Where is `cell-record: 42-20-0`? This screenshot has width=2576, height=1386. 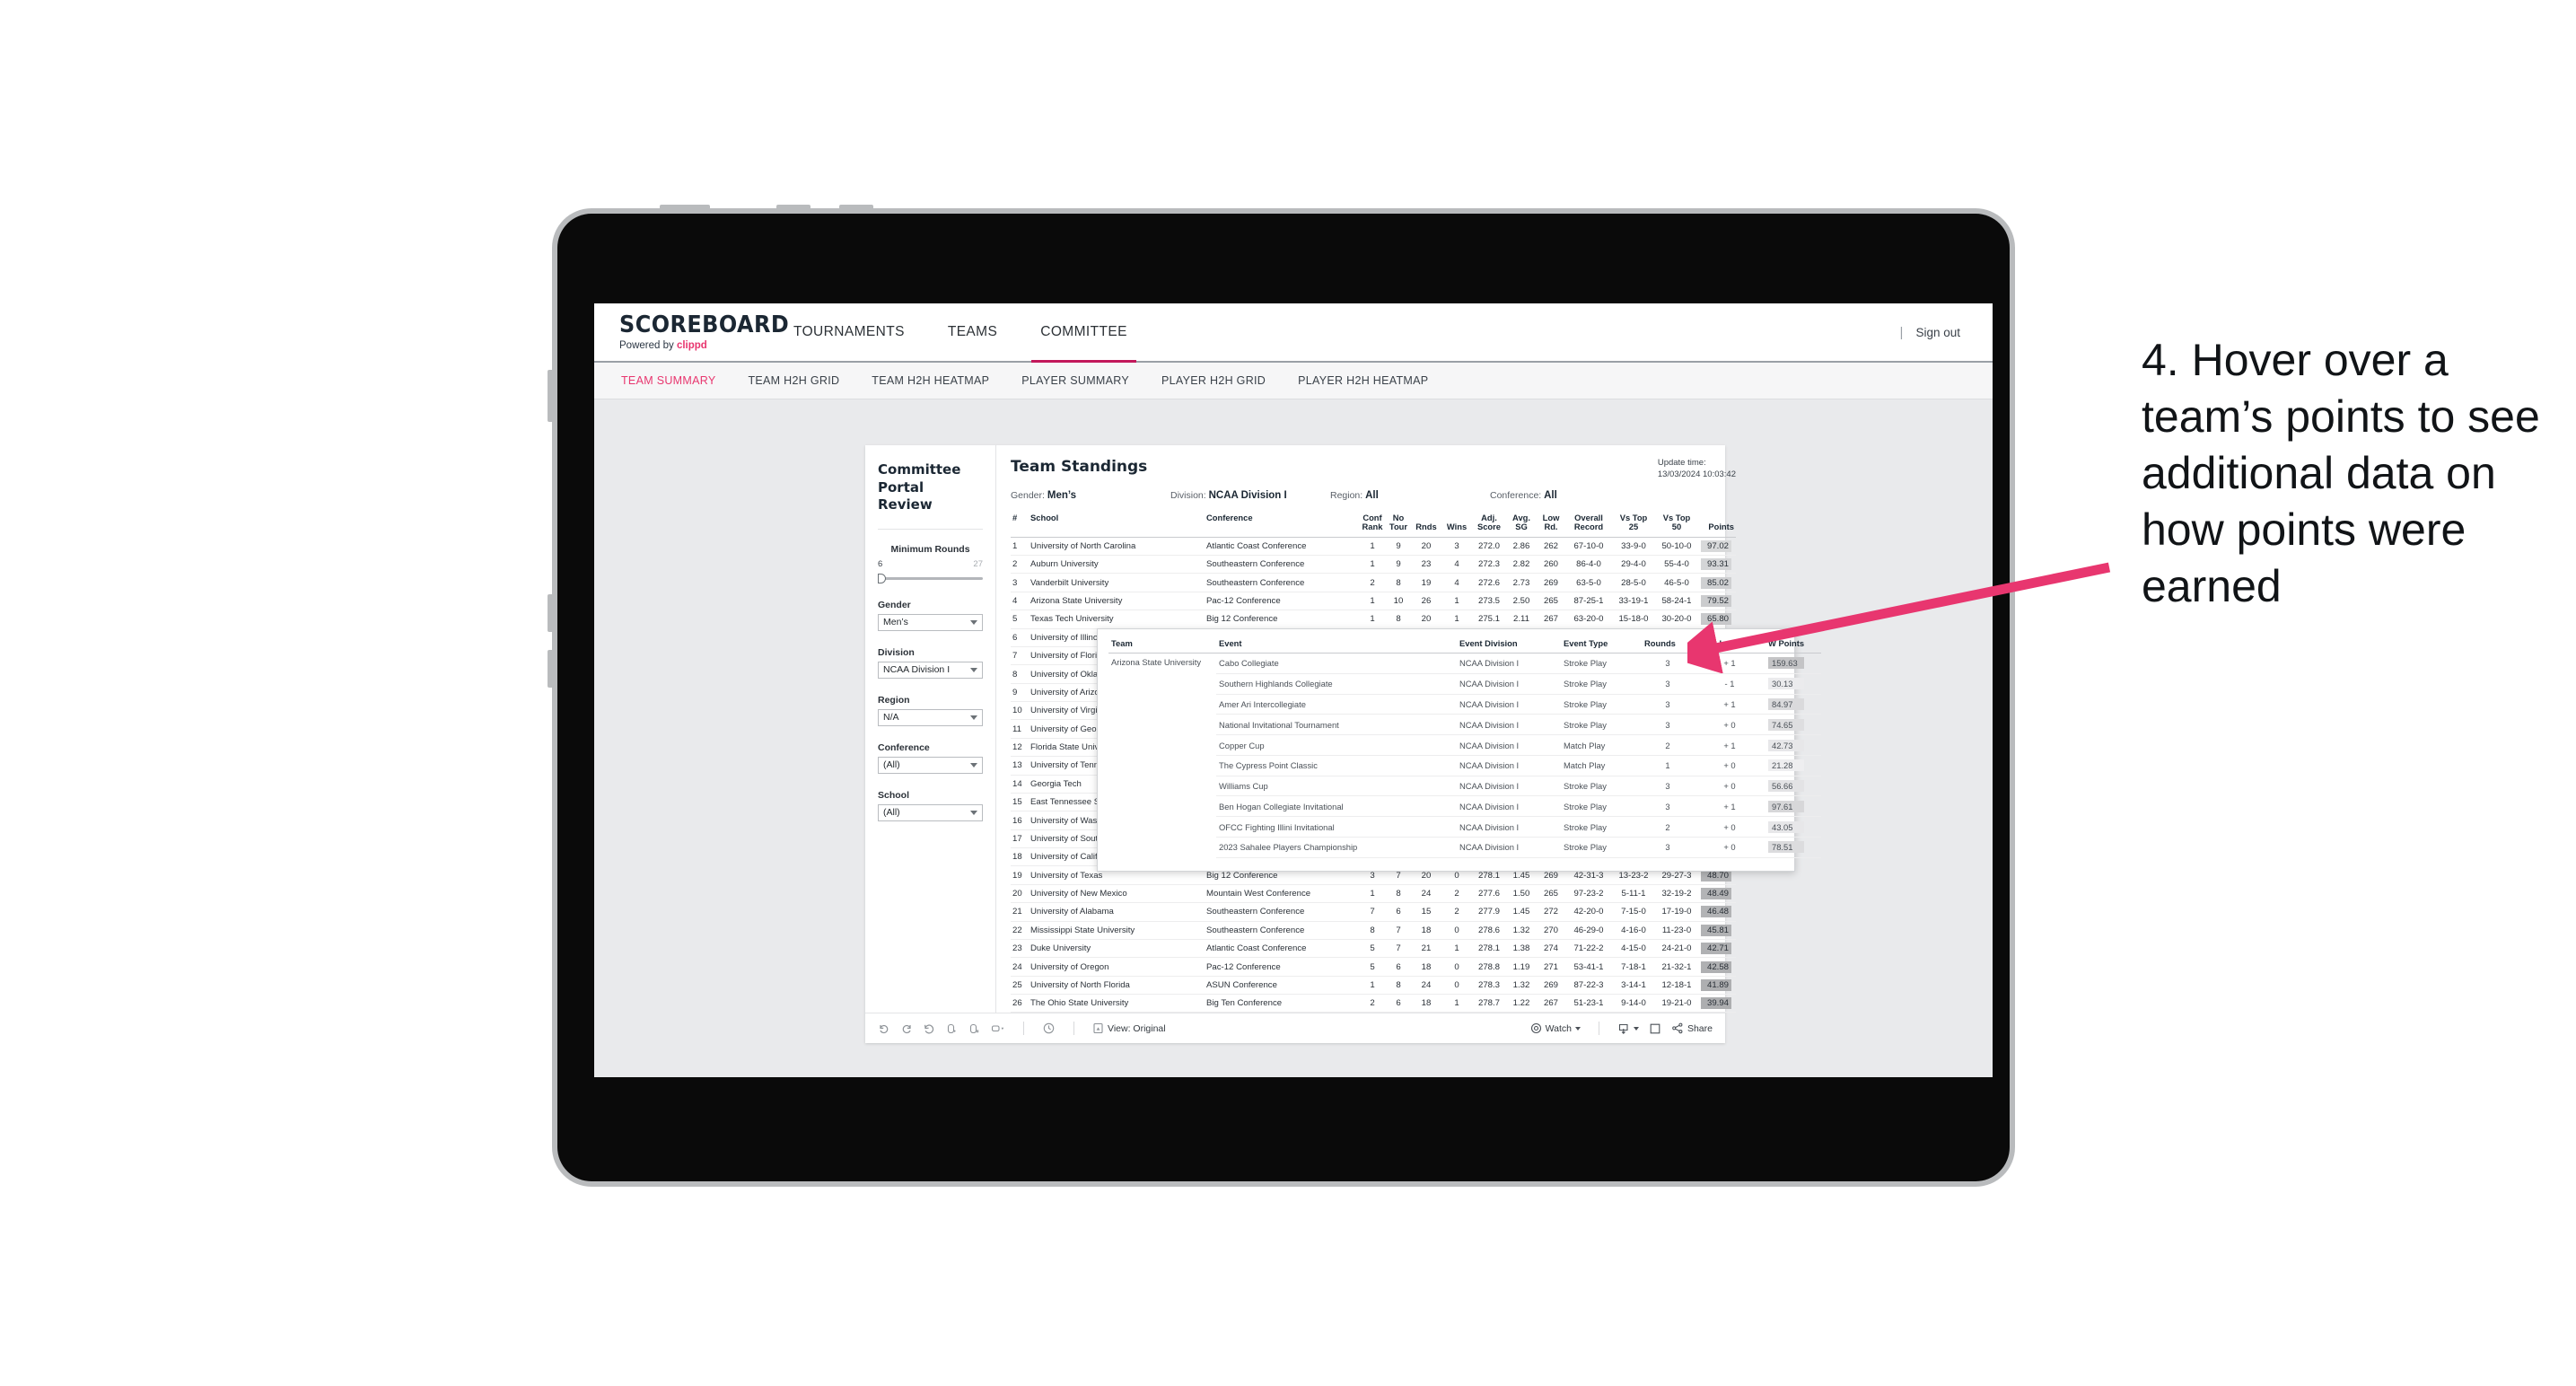 cell-record: 42-20-0 is located at coordinates (1588, 912).